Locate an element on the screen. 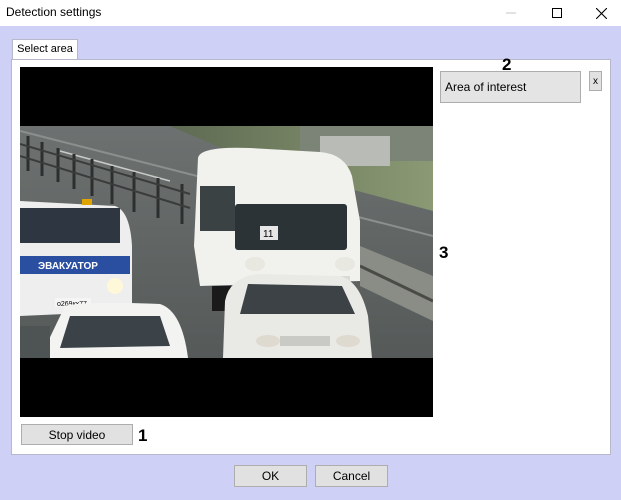 The height and width of the screenshot is (500, 621). tow-truck-label: ЭВАКУАТОР is located at coordinates (68, 266).